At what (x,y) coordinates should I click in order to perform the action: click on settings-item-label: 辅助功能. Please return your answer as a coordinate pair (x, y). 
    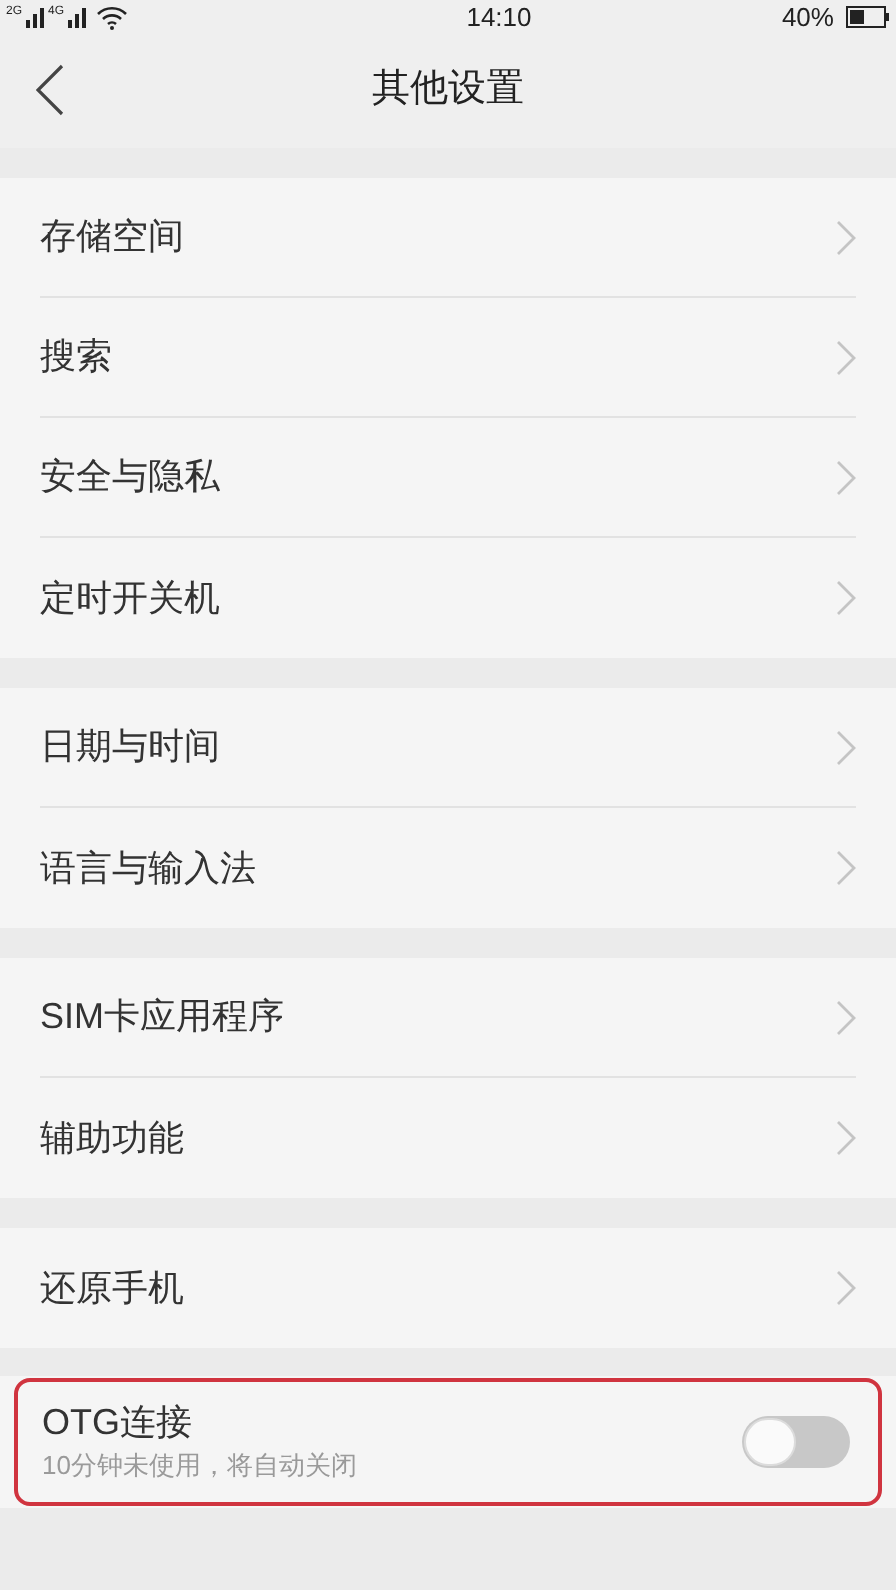
    Looking at the image, I should click on (112, 1138).